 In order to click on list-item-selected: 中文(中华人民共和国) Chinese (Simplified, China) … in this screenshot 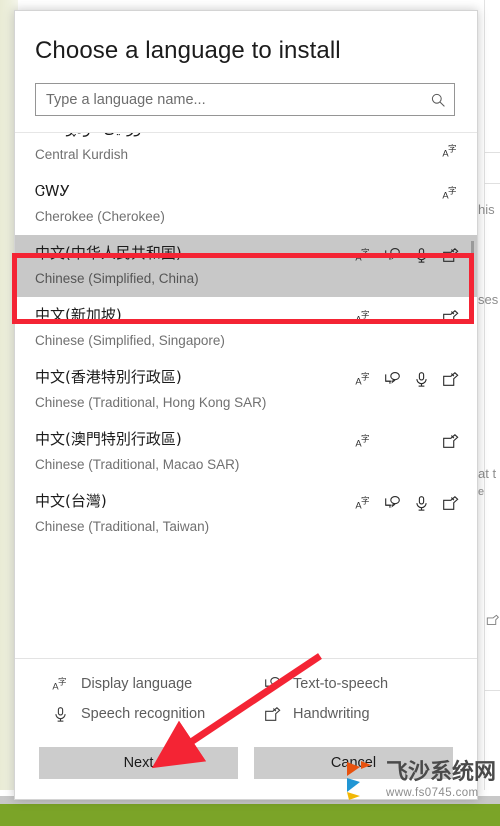, I will do `click(246, 266)`.